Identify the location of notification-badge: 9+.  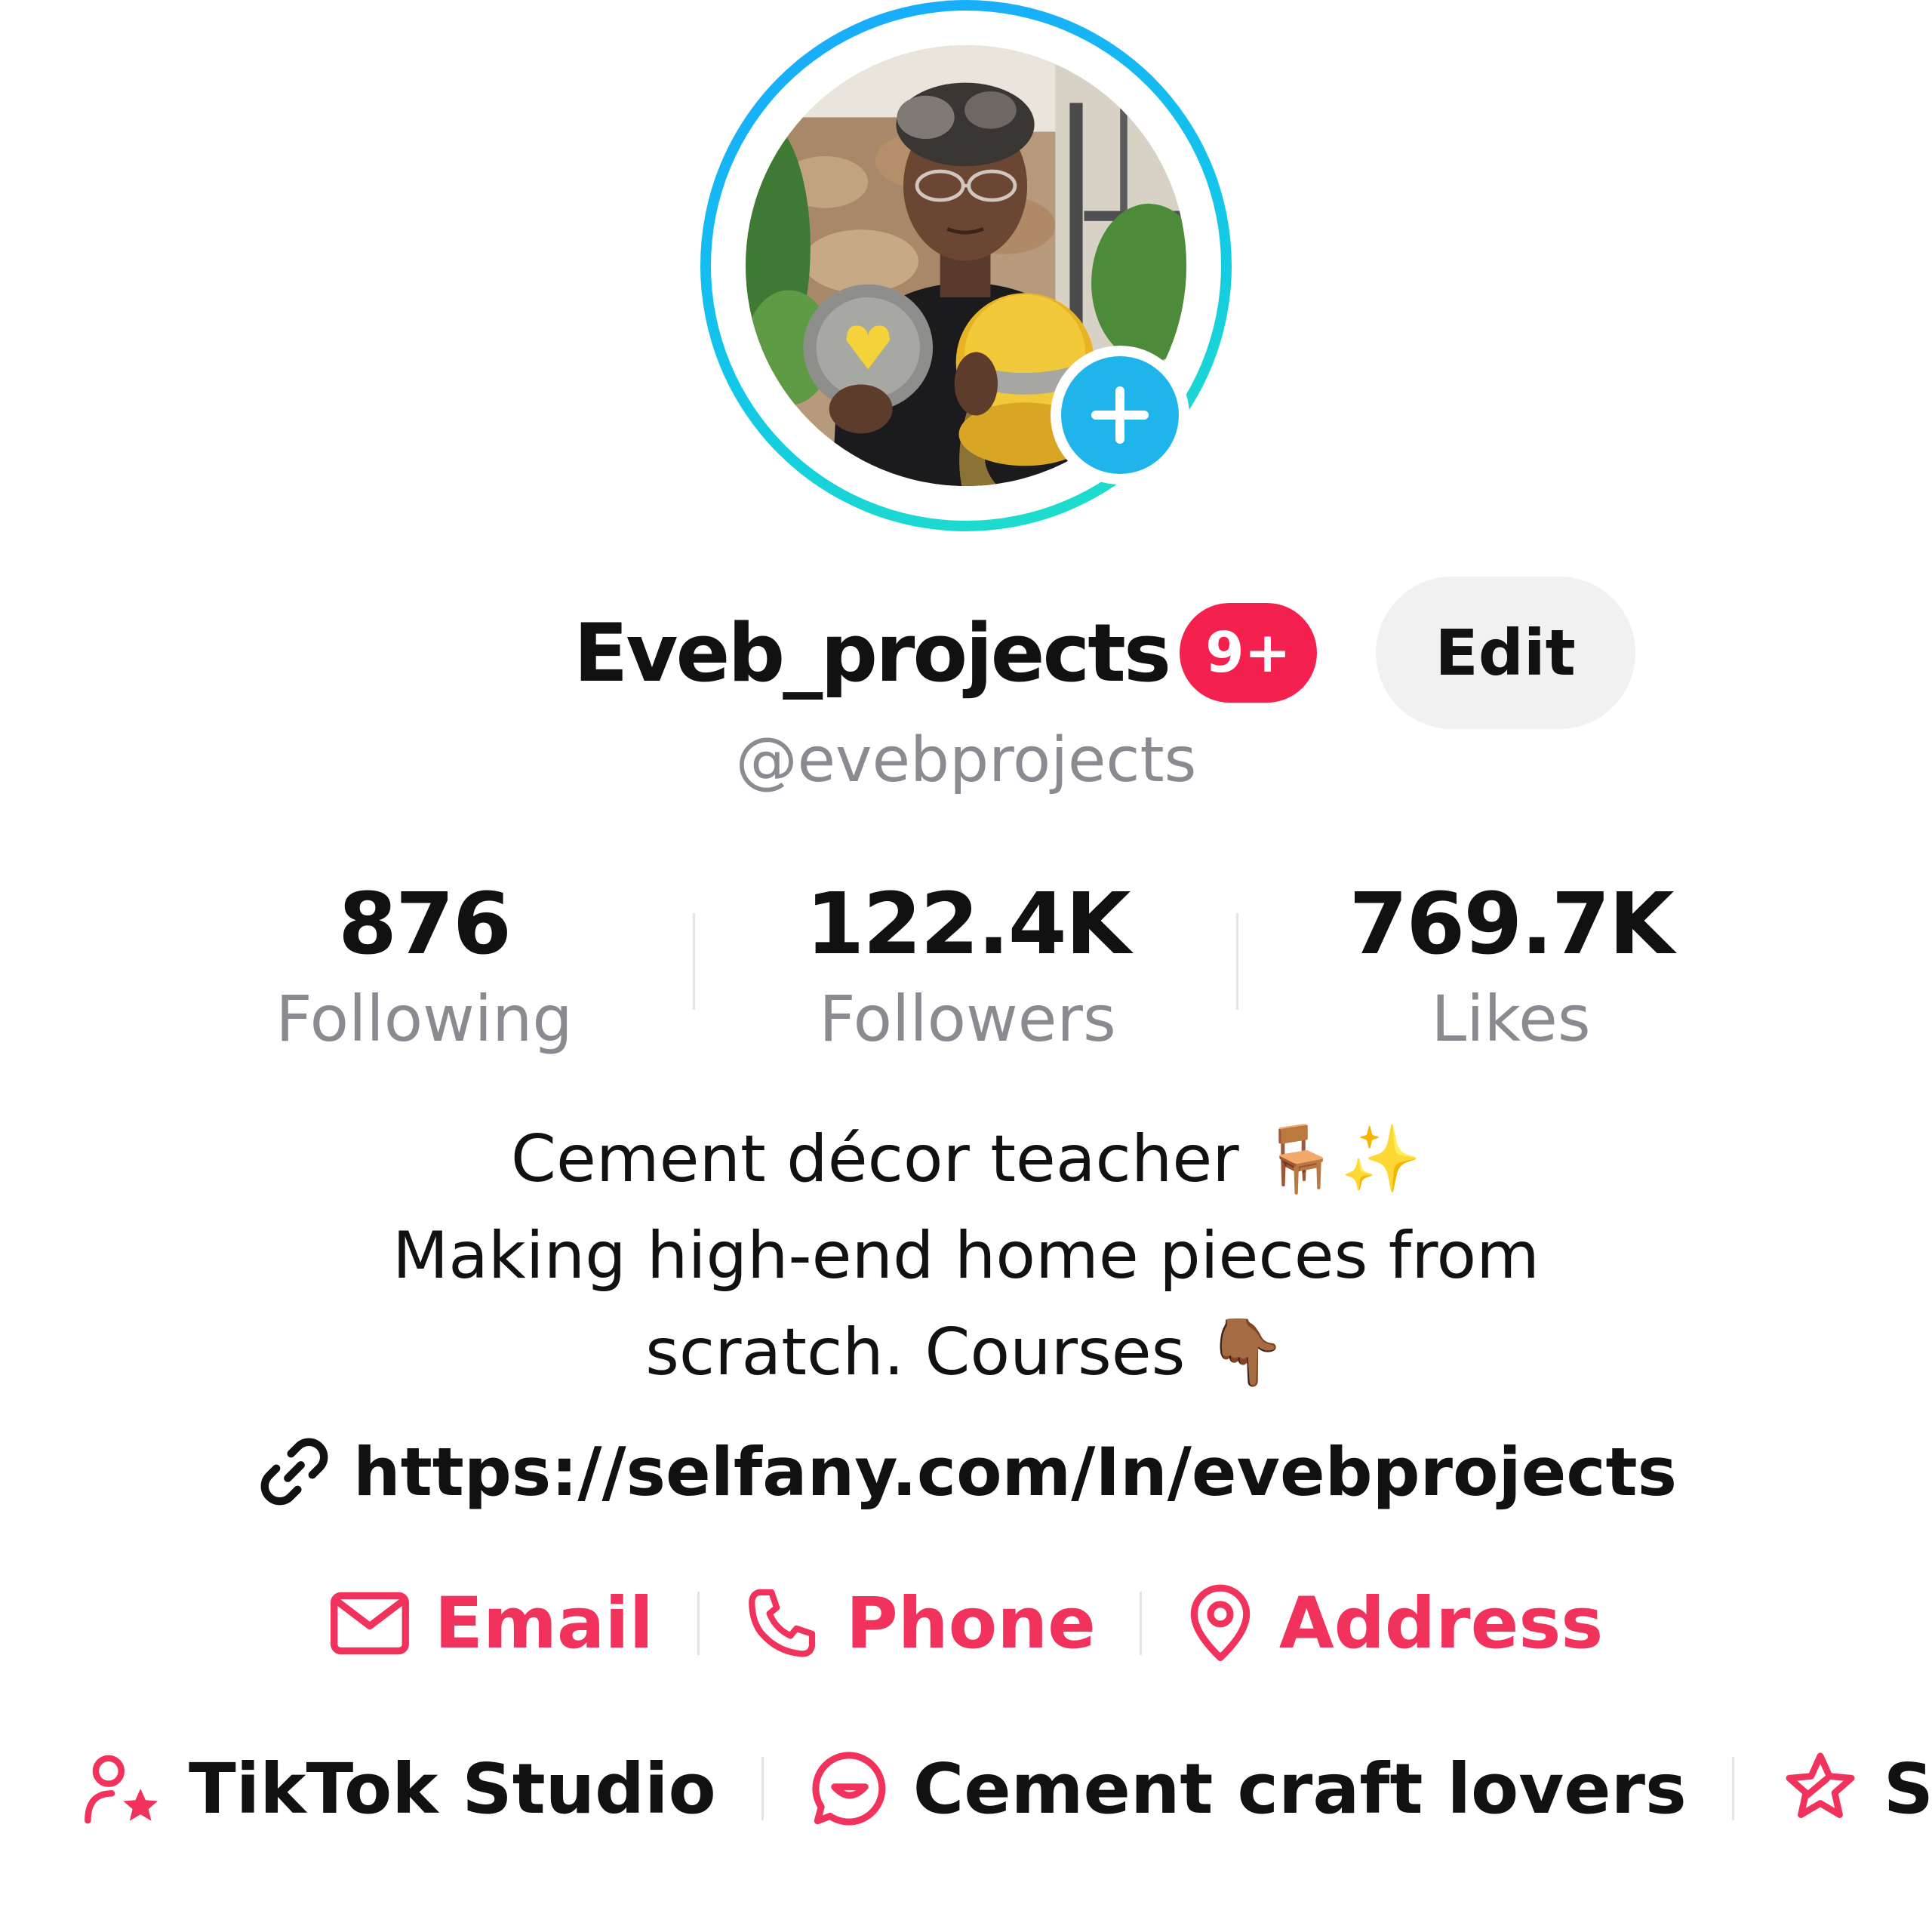
(1248, 653).